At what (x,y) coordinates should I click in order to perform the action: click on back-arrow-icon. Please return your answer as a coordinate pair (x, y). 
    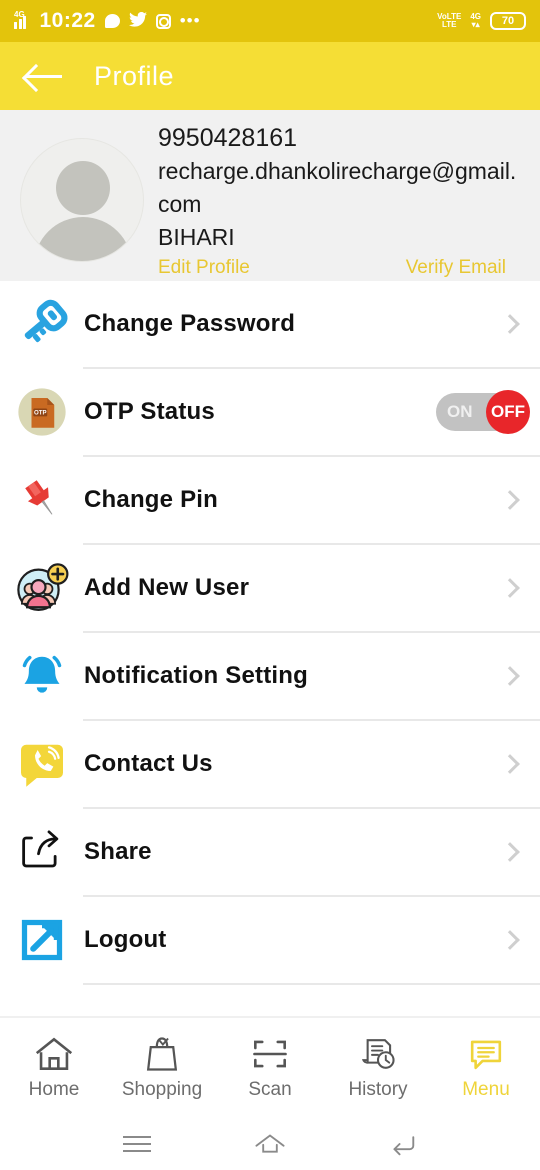
    Looking at the image, I should click on (45, 76).